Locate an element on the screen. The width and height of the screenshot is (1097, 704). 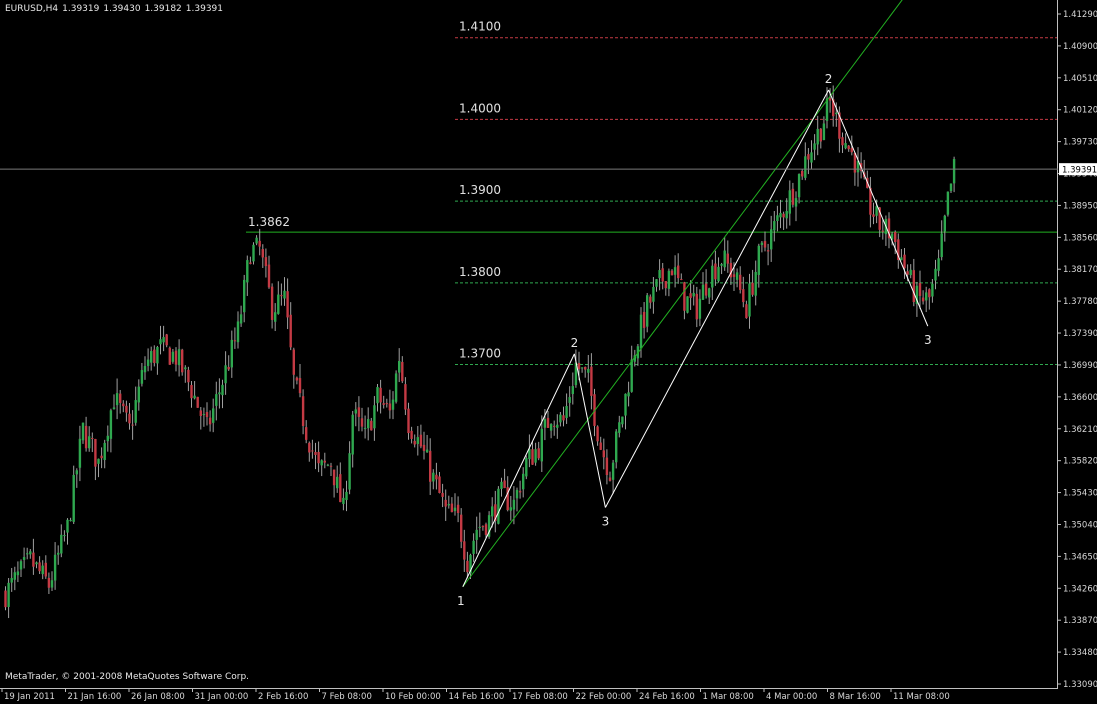
open-value: 1.39319 is located at coordinates (81, 9).